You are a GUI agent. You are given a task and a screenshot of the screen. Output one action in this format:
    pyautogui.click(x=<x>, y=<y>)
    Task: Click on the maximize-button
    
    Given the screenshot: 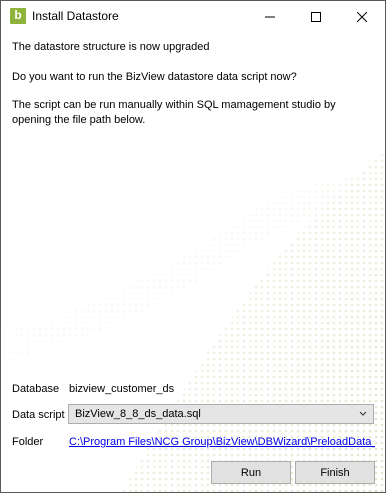 What is the action you would take?
    pyautogui.click(x=316, y=16)
    